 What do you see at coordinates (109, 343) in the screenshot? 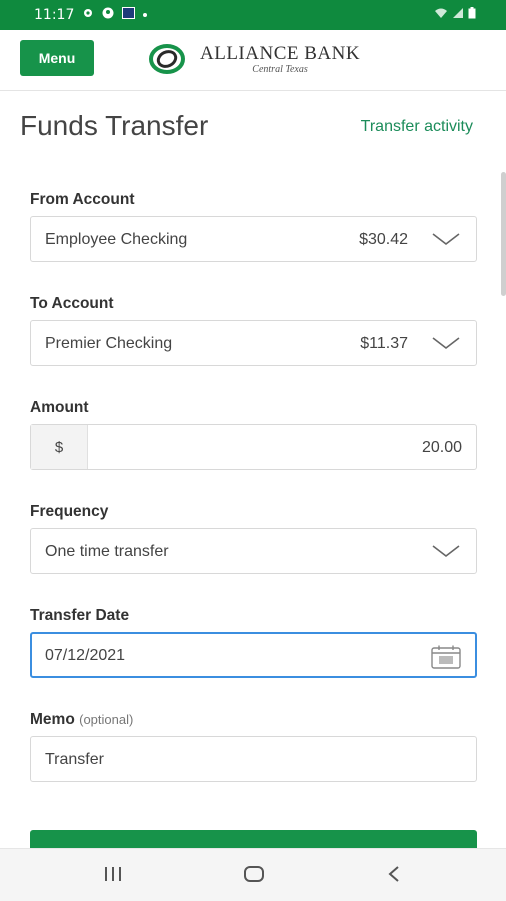
I see `to-account-name: Premier Checking` at bounding box center [109, 343].